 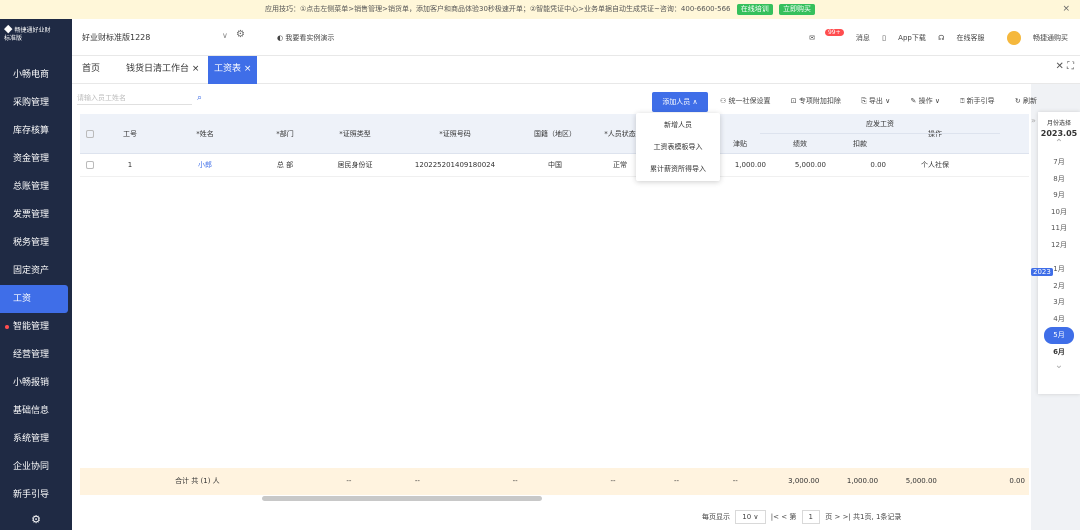 What do you see at coordinates (31, 439) in the screenshot?
I see `sidebar-item-label: 系统管理` at bounding box center [31, 439].